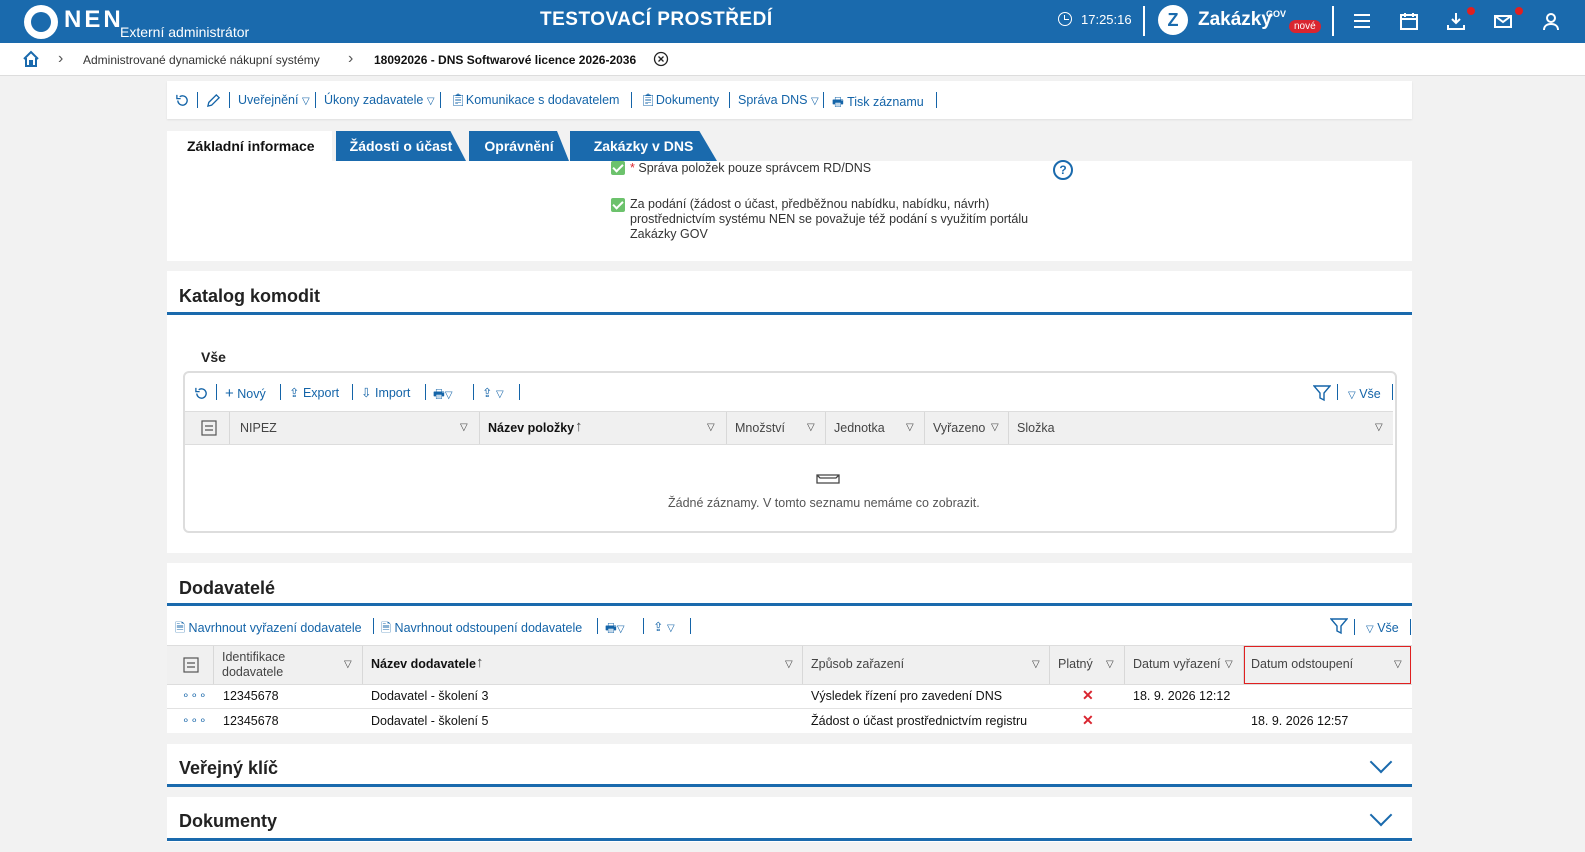 The image size is (1585, 852). I want to click on column-quantity: Množství, so click(760, 428).